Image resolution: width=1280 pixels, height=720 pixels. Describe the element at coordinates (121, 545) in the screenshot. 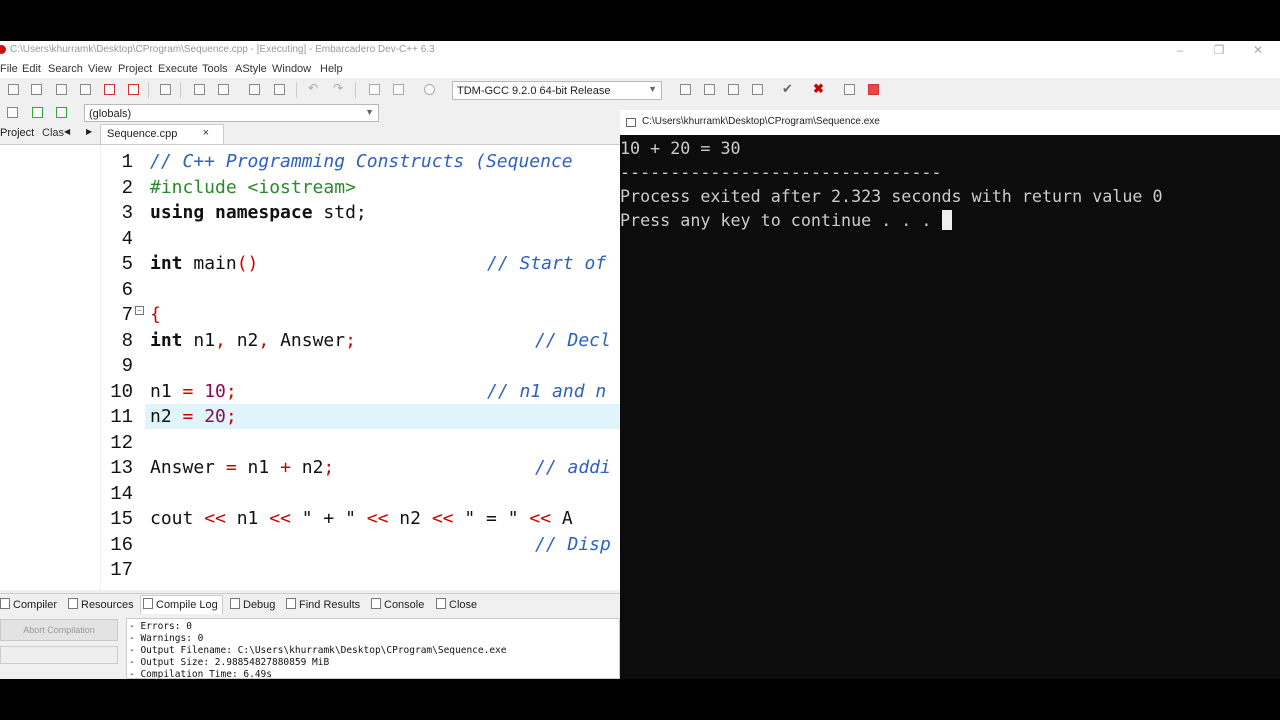

I see `line-number: 16` at that location.